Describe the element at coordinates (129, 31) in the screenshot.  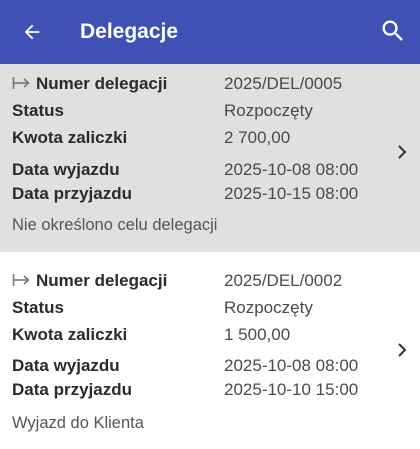
I see `page-title: Delegacje` at that location.